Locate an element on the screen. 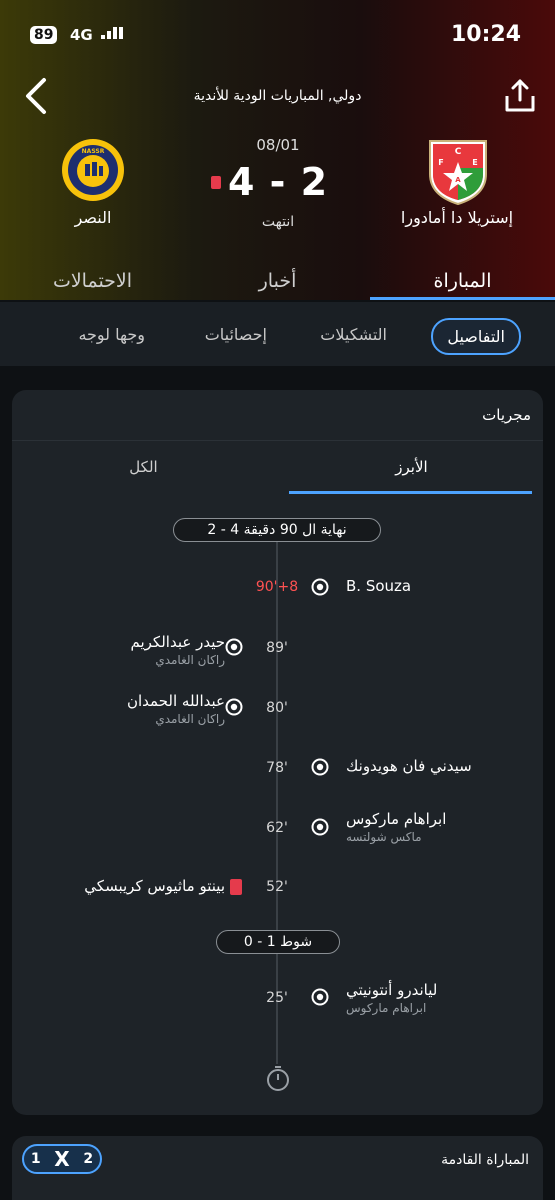  away-team-logo: NASSR is located at coordinates (93, 170).